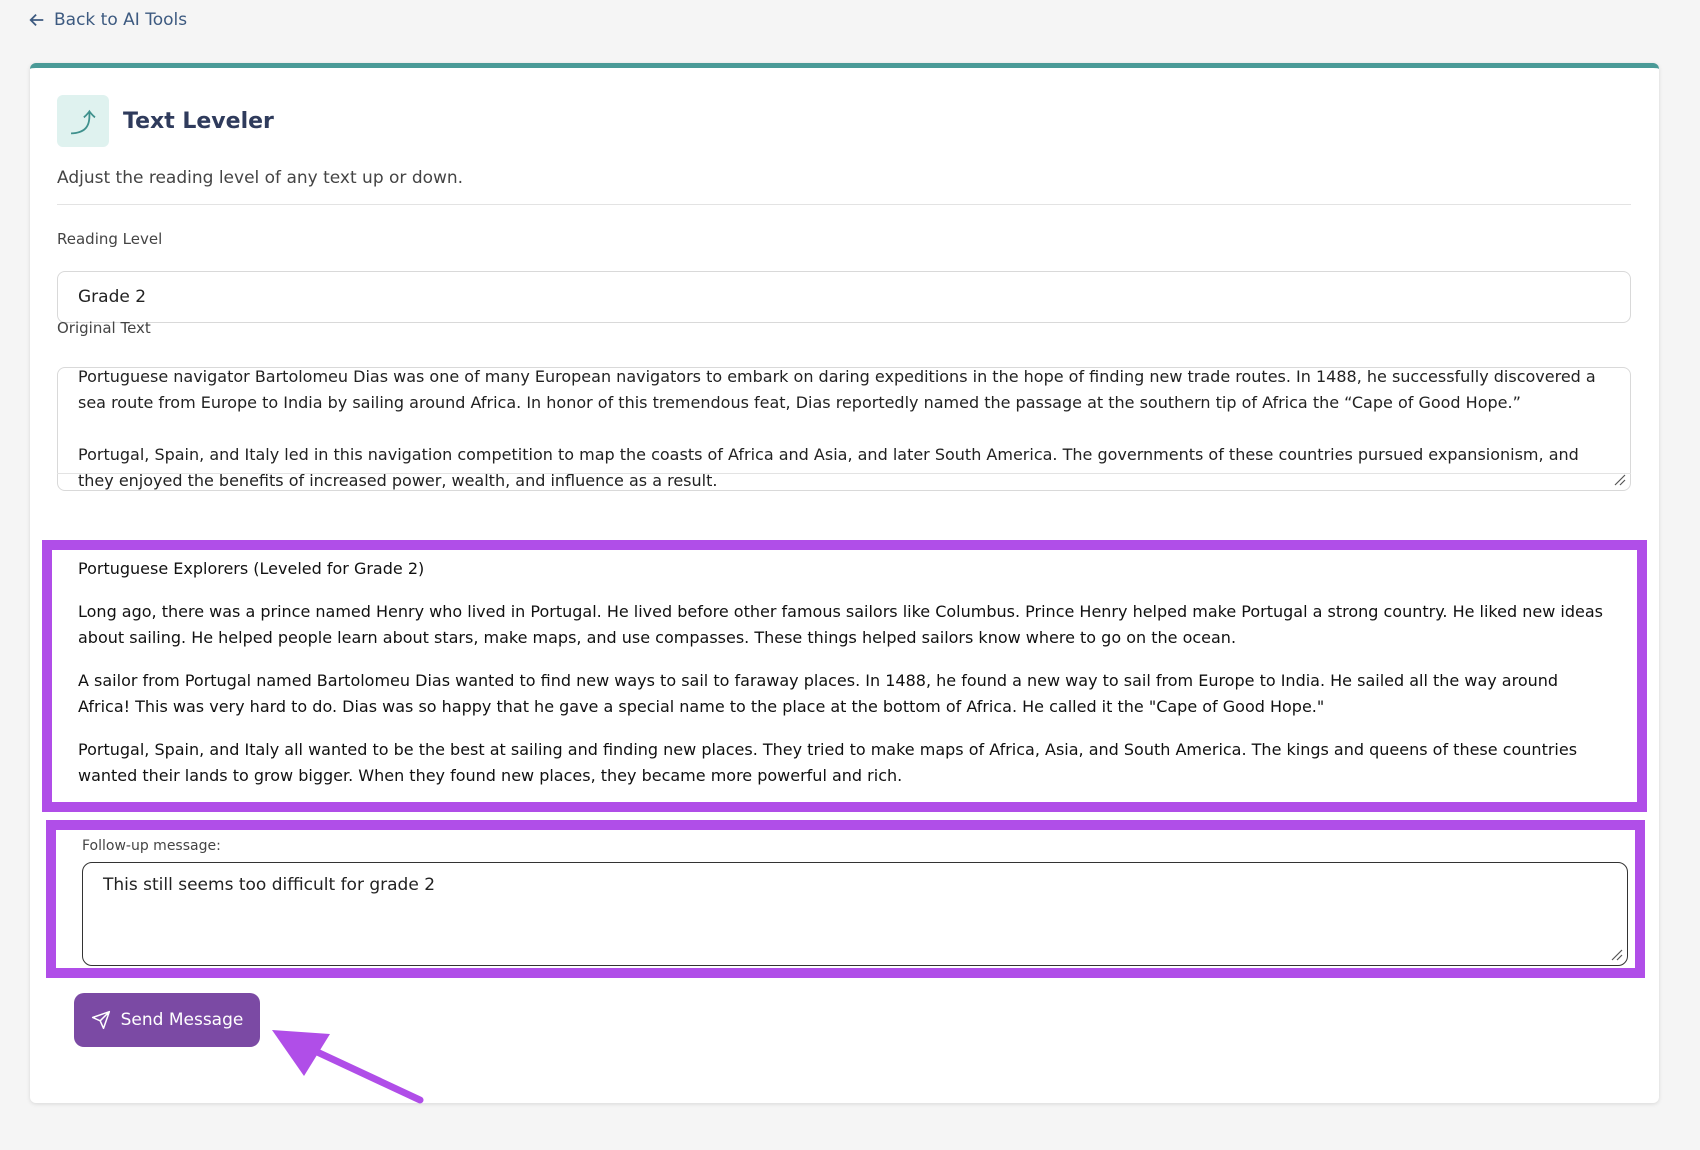 The width and height of the screenshot is (1700, 1150). Describe the element at coordinates (104, 328) in the screenshot. I see `original-text-label: Original Text` at that location.